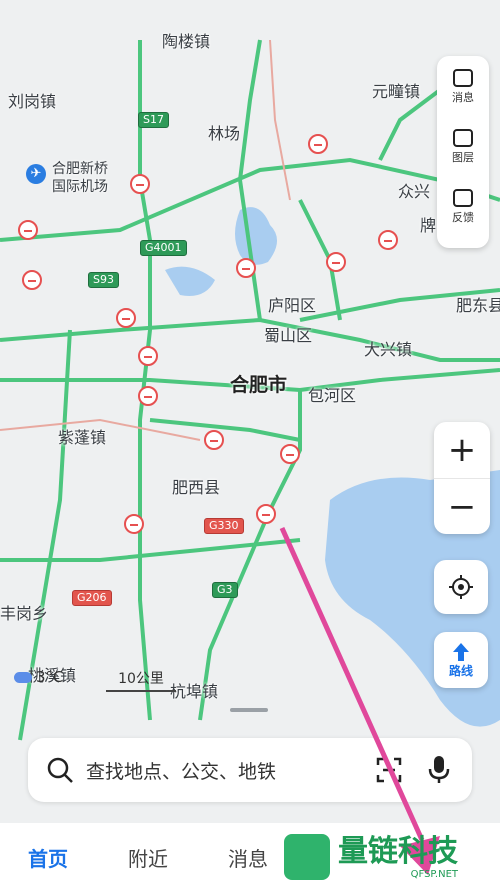  Describe the element at coordinates (307, 857) in the screenshot. I see `watermark-logo-icon` at that location.